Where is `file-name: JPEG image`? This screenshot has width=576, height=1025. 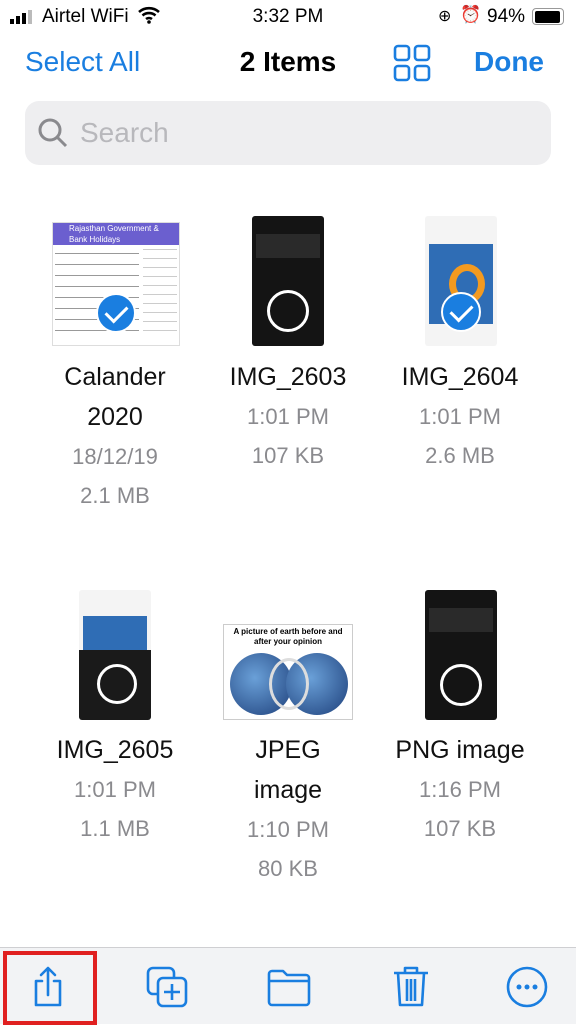
file-name: JPEG image is located at coordinates (288, 770).